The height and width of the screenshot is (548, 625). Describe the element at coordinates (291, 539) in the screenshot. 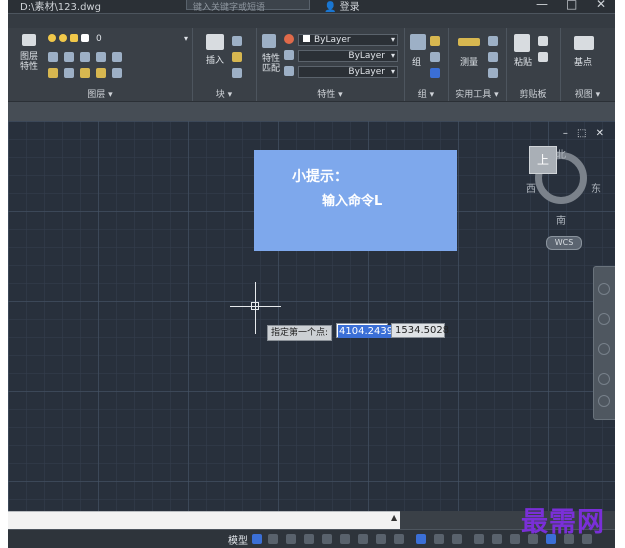

I see `ortho-icon` at that location.